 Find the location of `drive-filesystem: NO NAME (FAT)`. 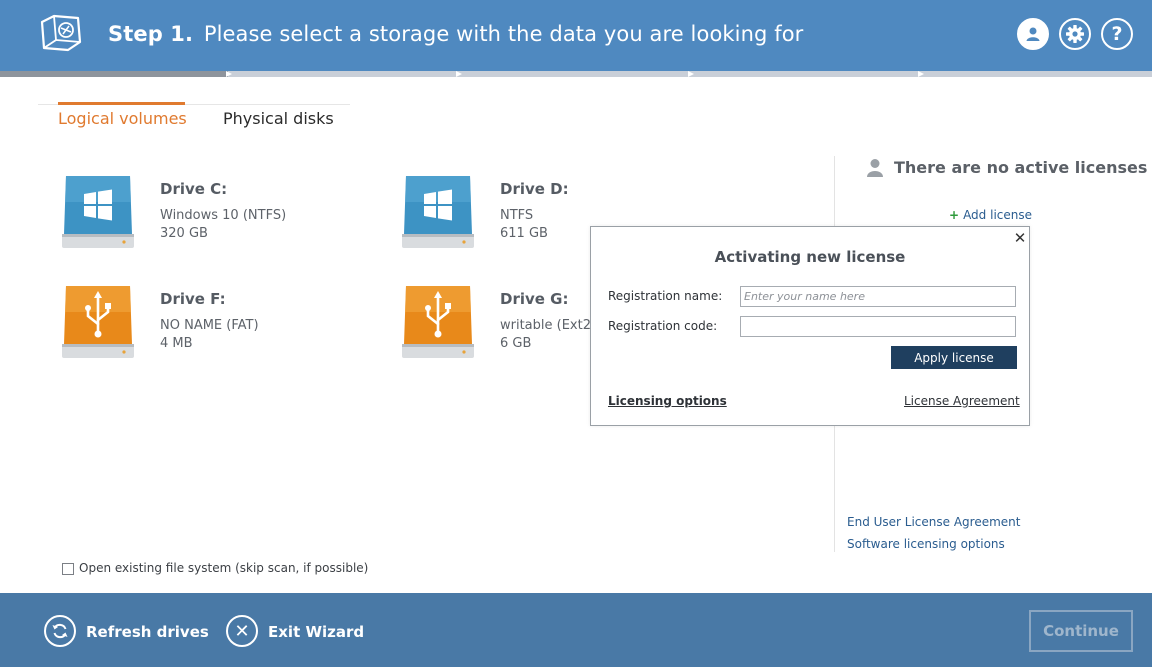

drive-filesystem: NO NAME (FAT) is located at coordinates (209, 325).